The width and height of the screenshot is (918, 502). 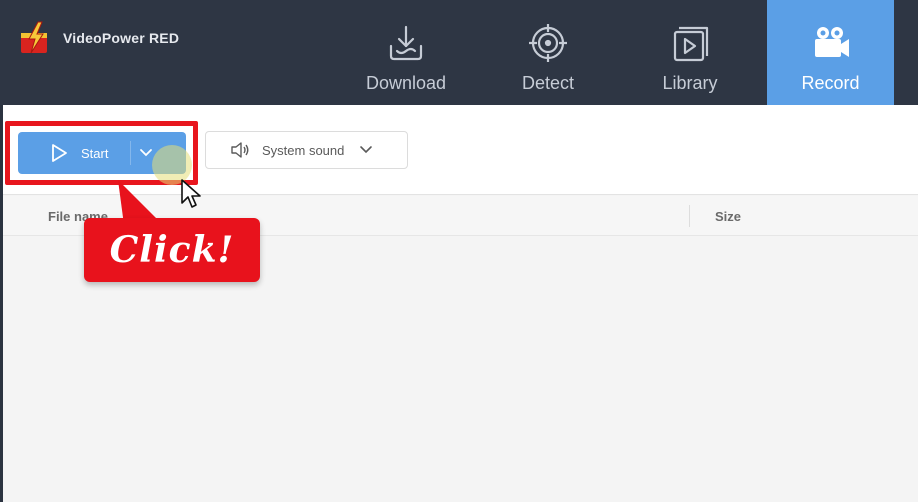 I want to click on system-sound-label: System sound, so click(x=303, y=150).